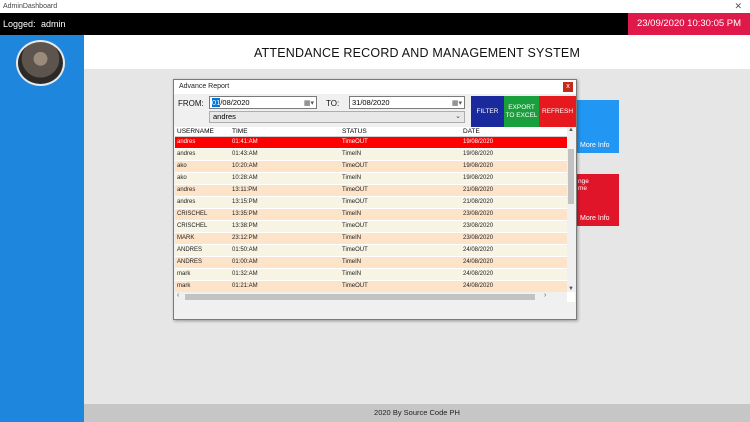  What do you see at coordinates (375, 87) in the screenshot?
I see `dialog-titlebar: Advance Report x` at bounding box center [375, 87].